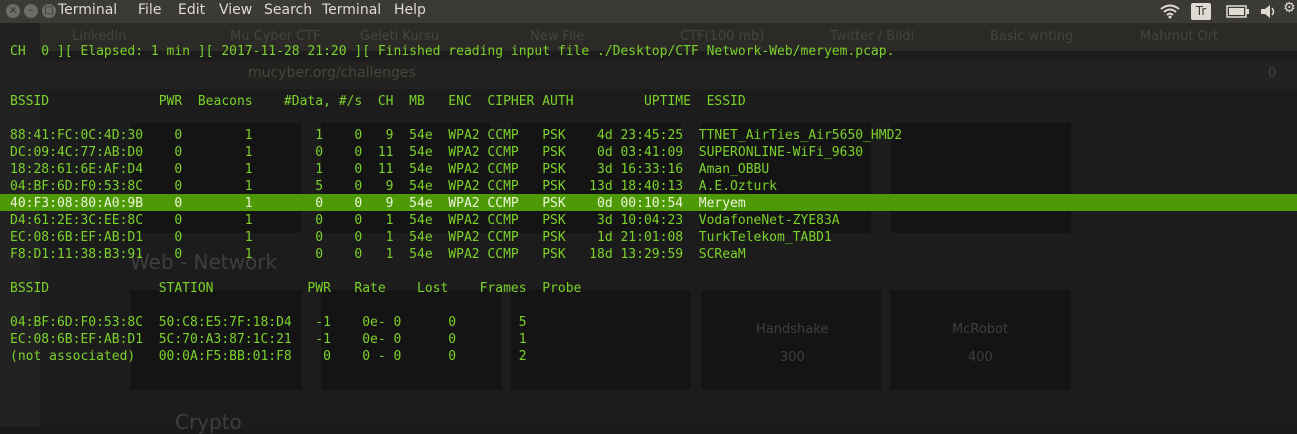  Describe the element at coordinates (1170, 11) in the screenshot. I see `wifi-icon` at that location.